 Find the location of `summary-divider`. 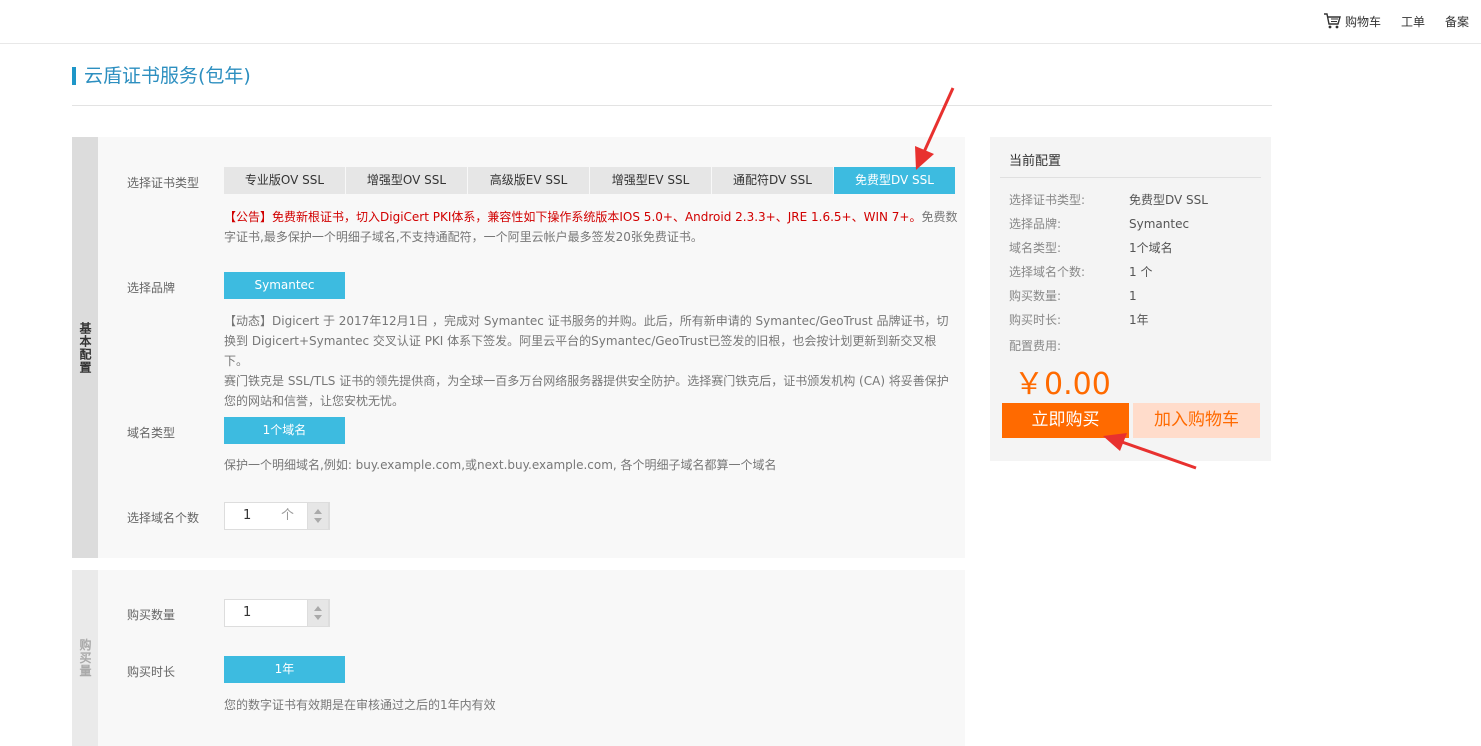

summary-divider is located at coordinates (1130, 177).